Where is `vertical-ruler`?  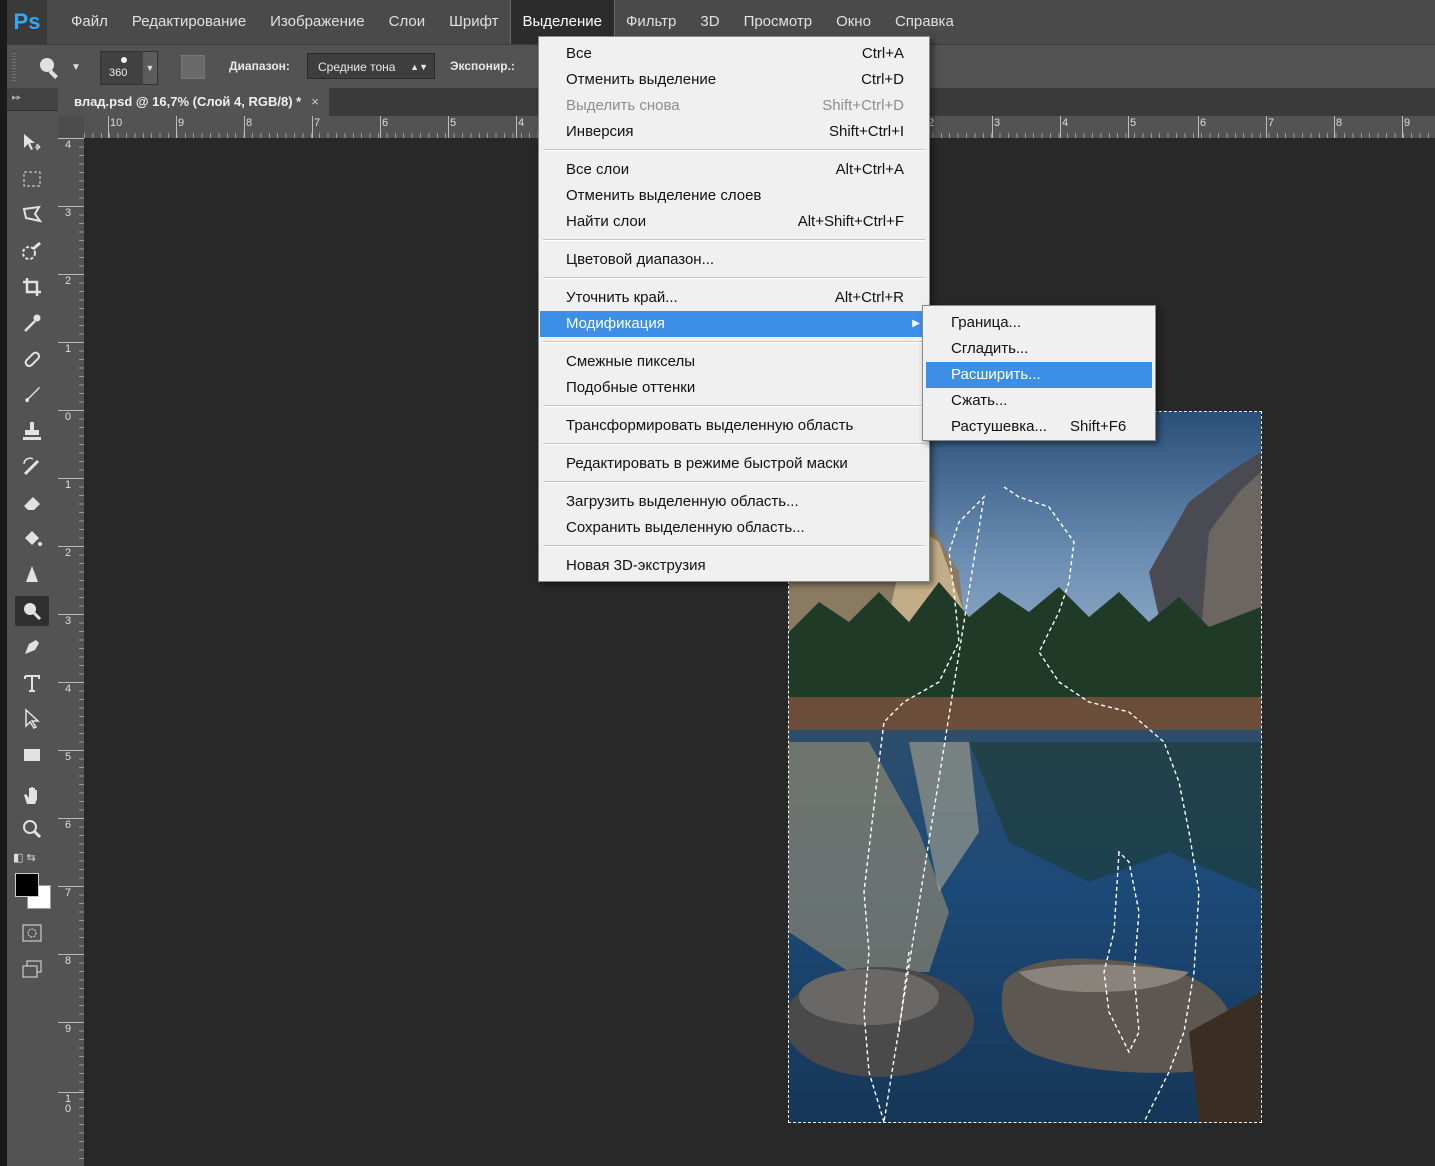 vertical-ruler is located at coordinates (71, 652).